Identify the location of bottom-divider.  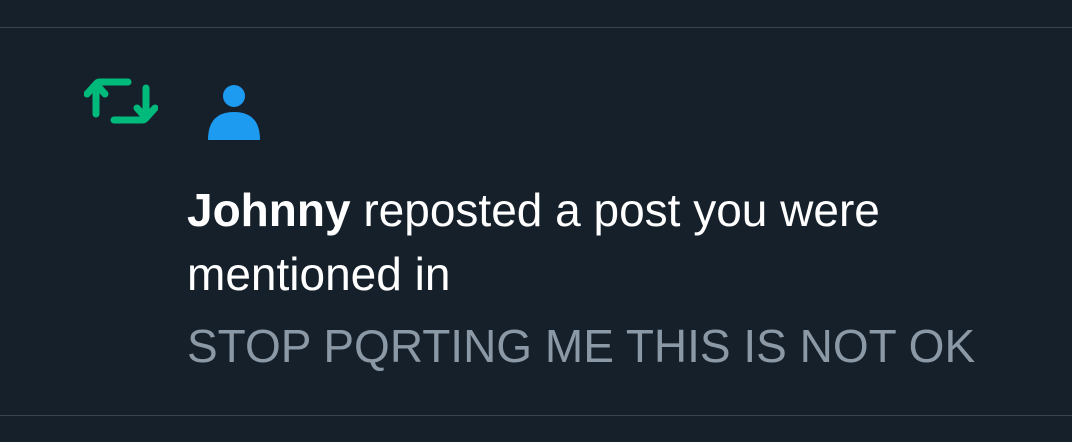
(536, 415).